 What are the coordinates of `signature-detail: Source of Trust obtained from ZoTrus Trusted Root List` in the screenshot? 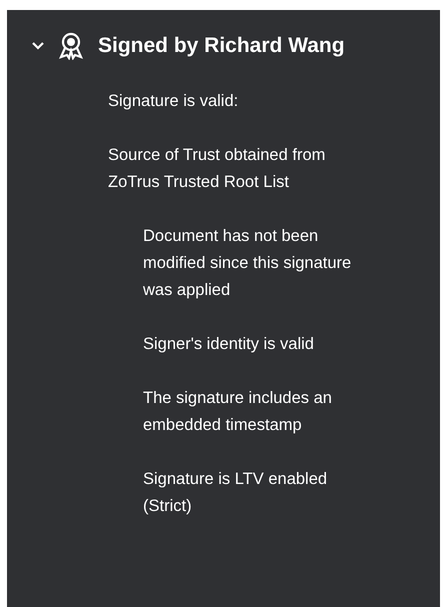 It's located at (217, 169).